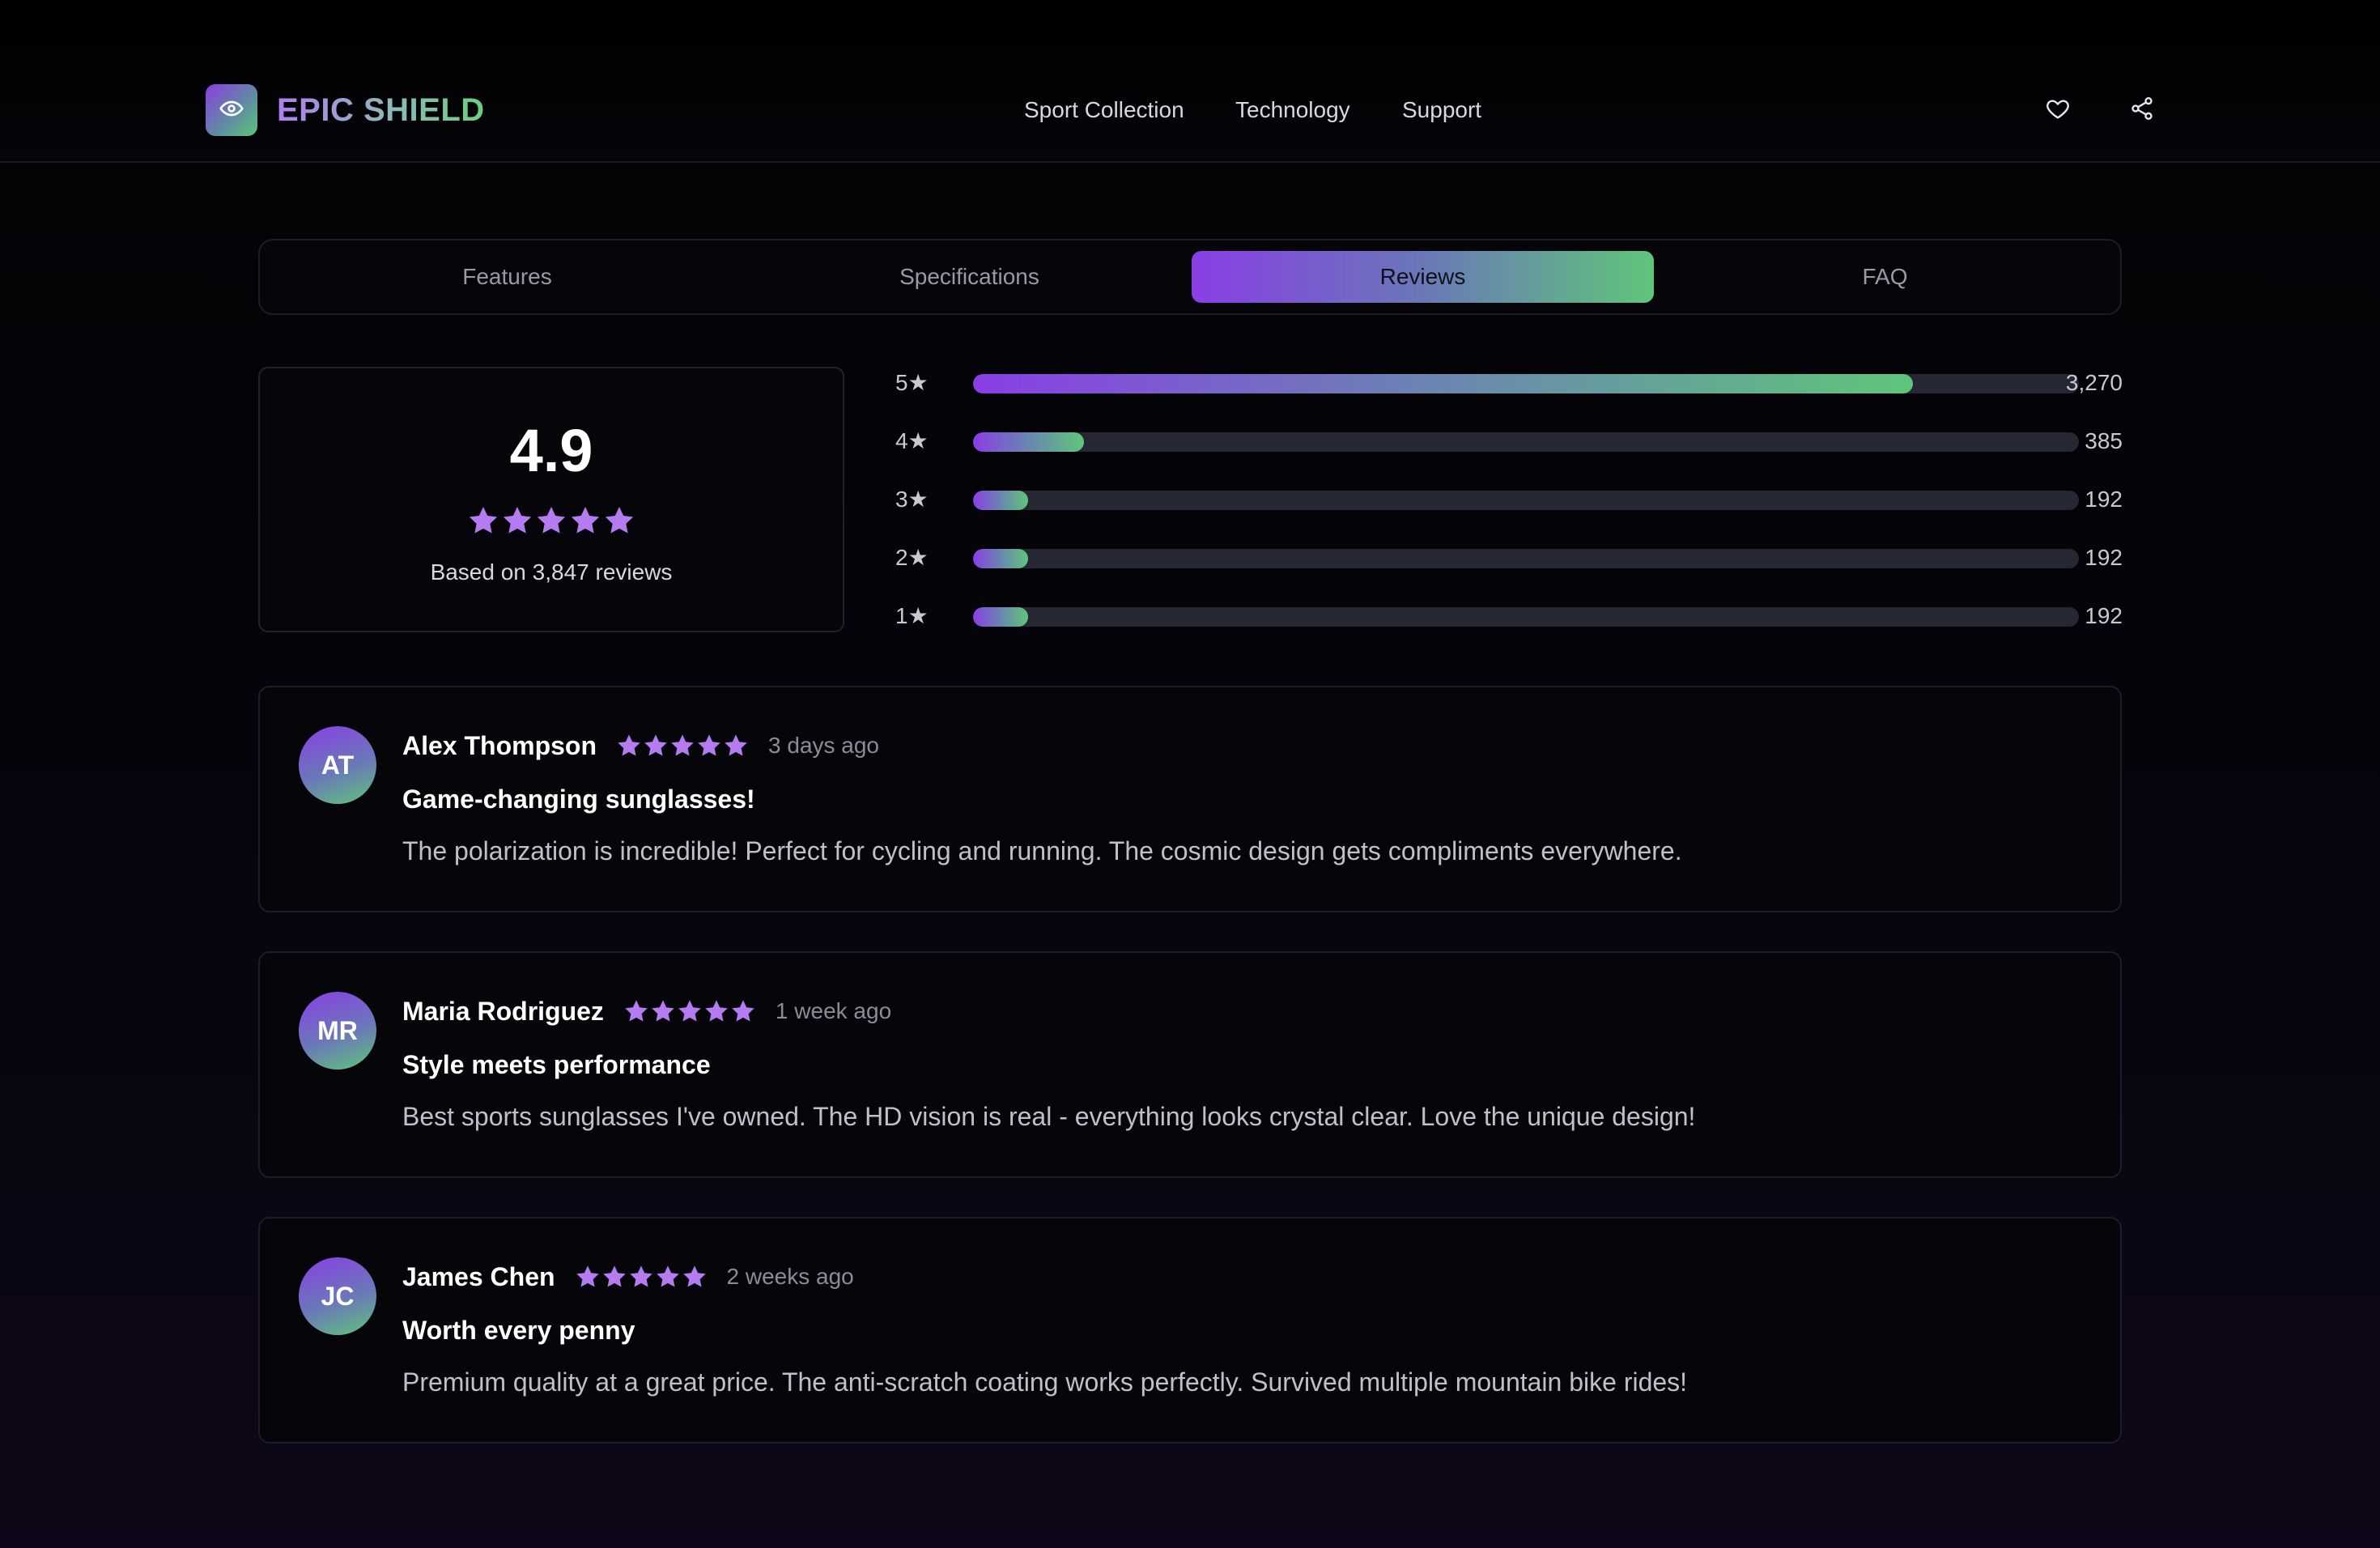 This screenshot has width=2380, height=1548. What do you see at coordinates (551, 572) in the screenshot?
I see `review-count: Based on 3,847 reviews` at bounding box center [551, 572].